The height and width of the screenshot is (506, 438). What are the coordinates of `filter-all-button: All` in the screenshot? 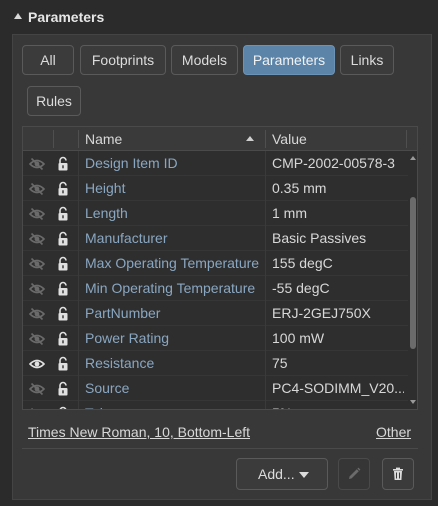 It's located at (48, 60).